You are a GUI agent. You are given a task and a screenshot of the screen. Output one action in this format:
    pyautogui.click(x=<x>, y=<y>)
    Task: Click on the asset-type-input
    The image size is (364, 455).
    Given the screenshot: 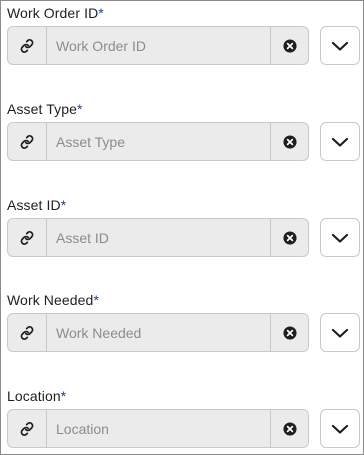 What is the action you would take?
    pyautogui.click(x=159, y=141)
    